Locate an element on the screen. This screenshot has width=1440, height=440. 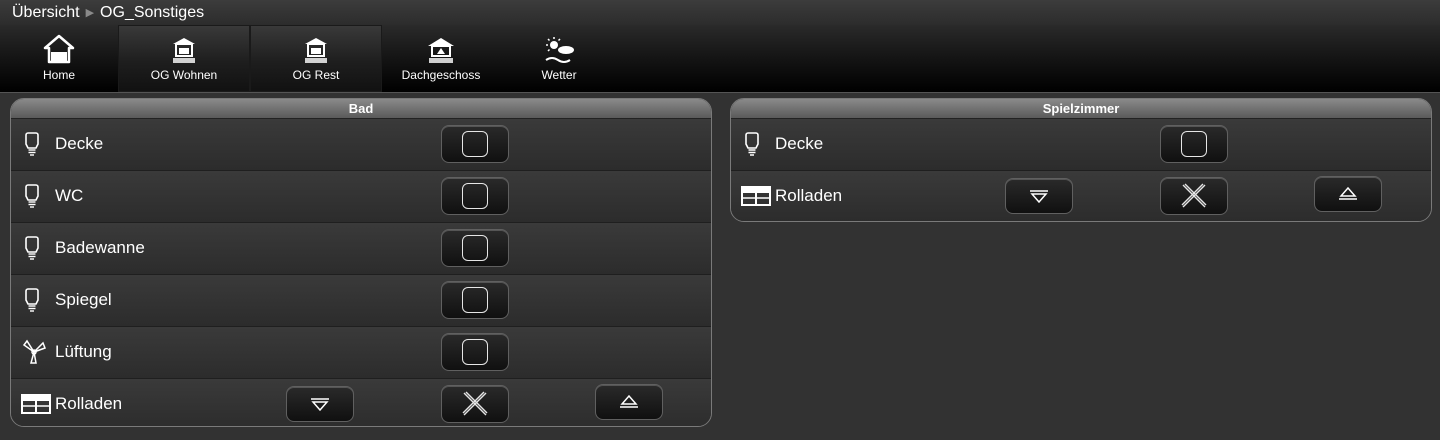
nav-og-rest: OG Rest is located at coordinates (316, 58).